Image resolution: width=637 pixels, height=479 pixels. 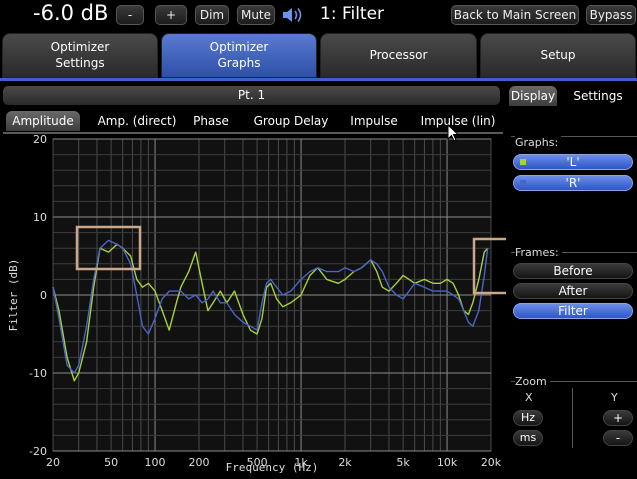 I want to click on cursor-icon, so click(x=454, y=133).